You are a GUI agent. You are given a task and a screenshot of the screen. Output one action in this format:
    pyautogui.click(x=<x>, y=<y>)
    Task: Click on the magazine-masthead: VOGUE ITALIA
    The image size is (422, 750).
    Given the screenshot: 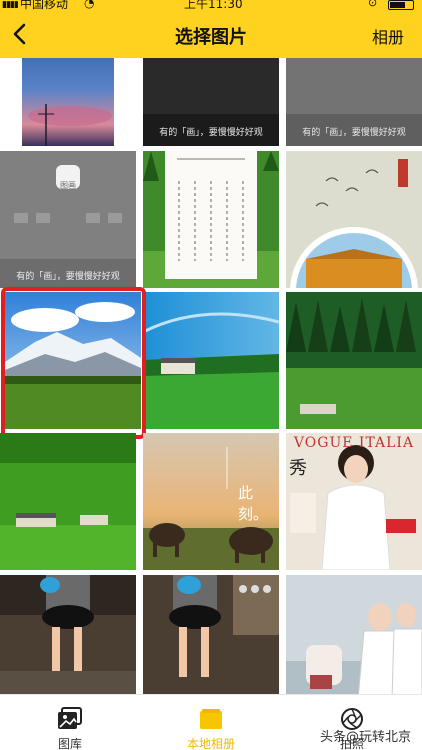 What is the action you would take?
    pyautogui.click(x=354, y=443)
    